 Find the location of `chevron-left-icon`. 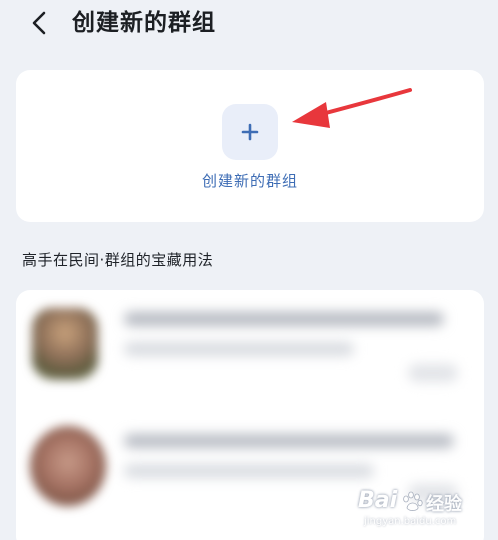

chevron-left-icon is located at coordinates (39, 23).